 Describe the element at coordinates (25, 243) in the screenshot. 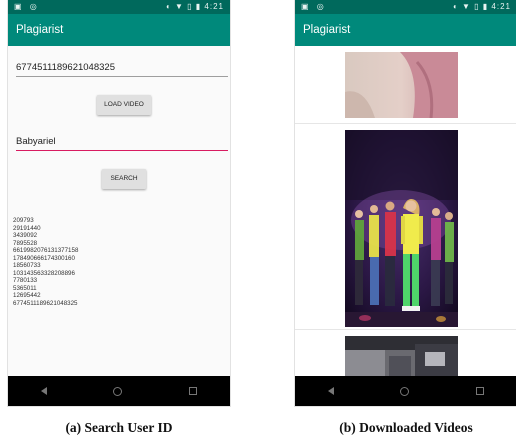

I see `result-item: 7895528` at that location.